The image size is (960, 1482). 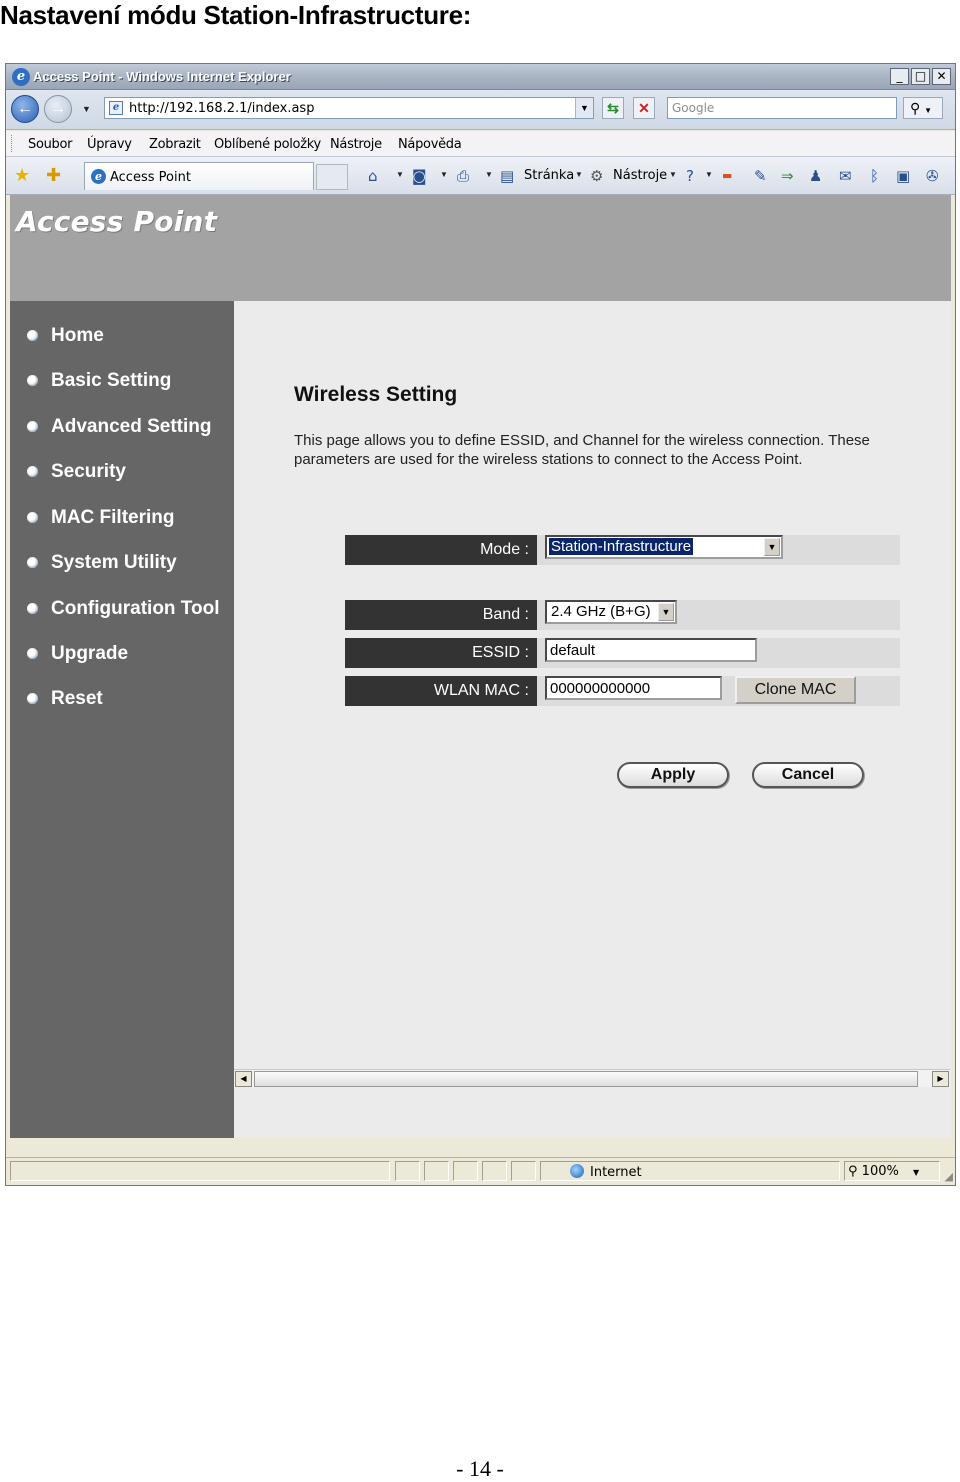 What do you see at coordinates (845, 176) in the screenshot?
I see `blog-icon: ✉` at bounding box center [845, 176].